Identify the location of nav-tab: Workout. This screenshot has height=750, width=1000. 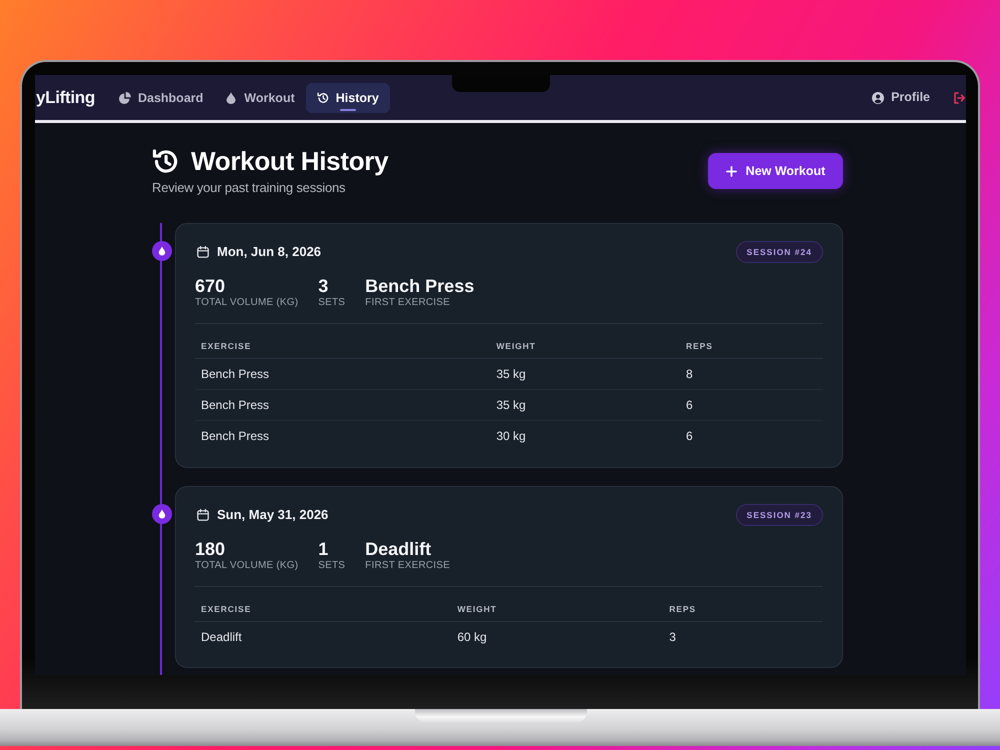
(260, 97).